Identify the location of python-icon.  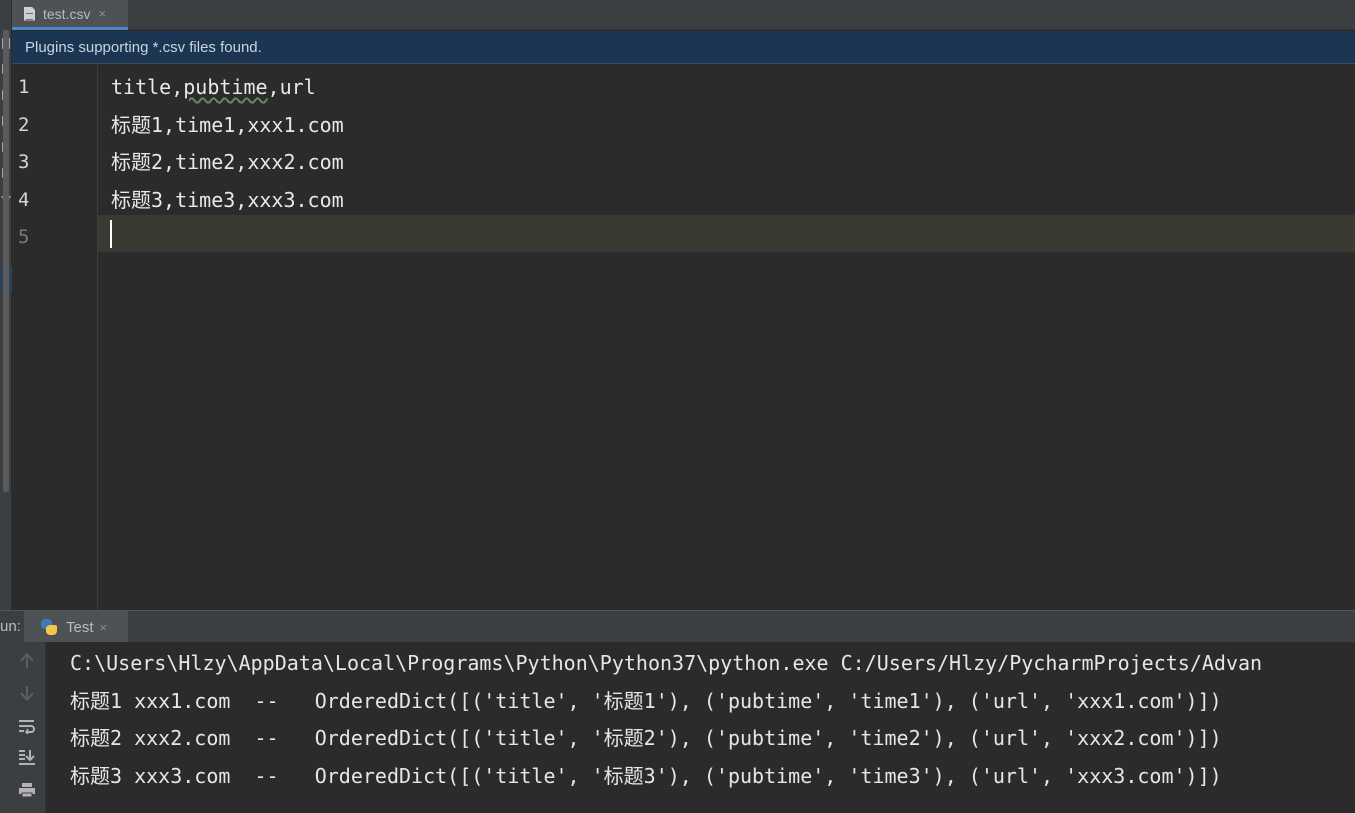
(49, 627).